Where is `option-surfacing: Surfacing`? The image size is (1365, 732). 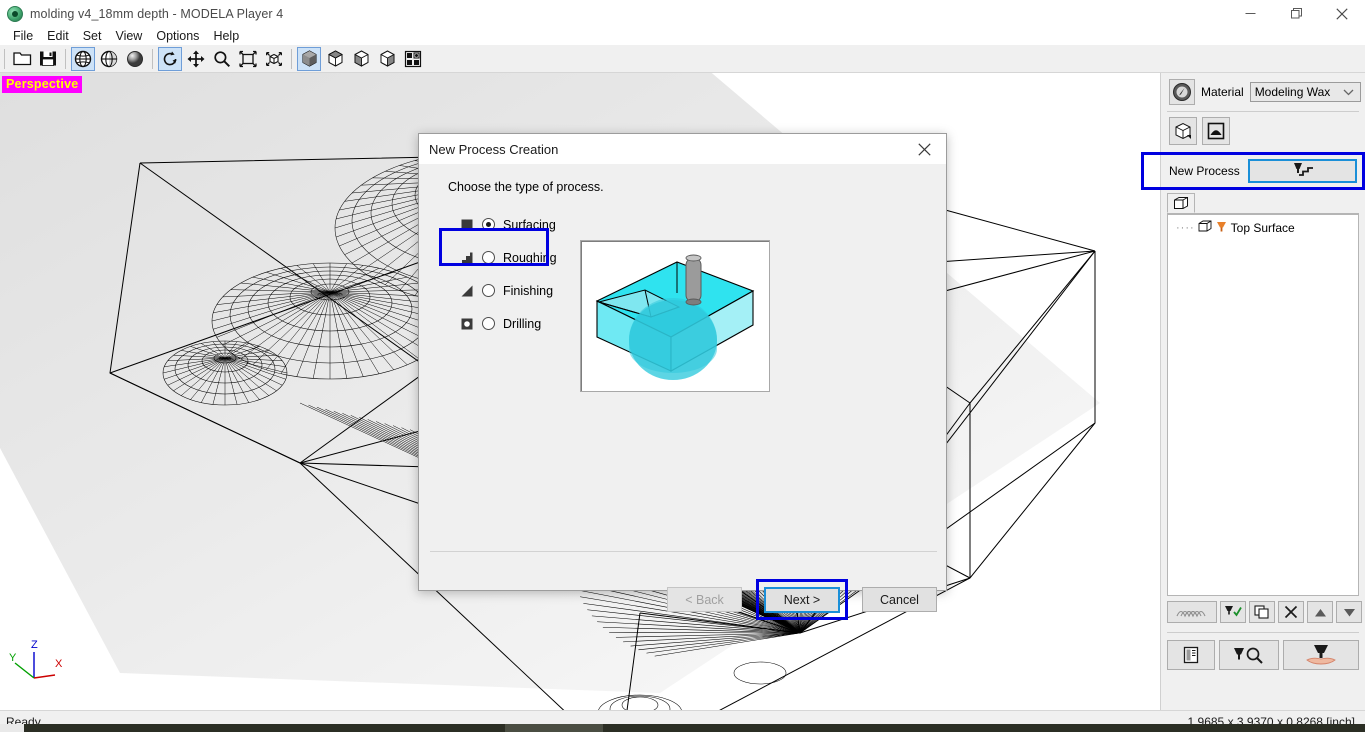 option-surfacing: Surfacing is located at coordinates (513, 224).